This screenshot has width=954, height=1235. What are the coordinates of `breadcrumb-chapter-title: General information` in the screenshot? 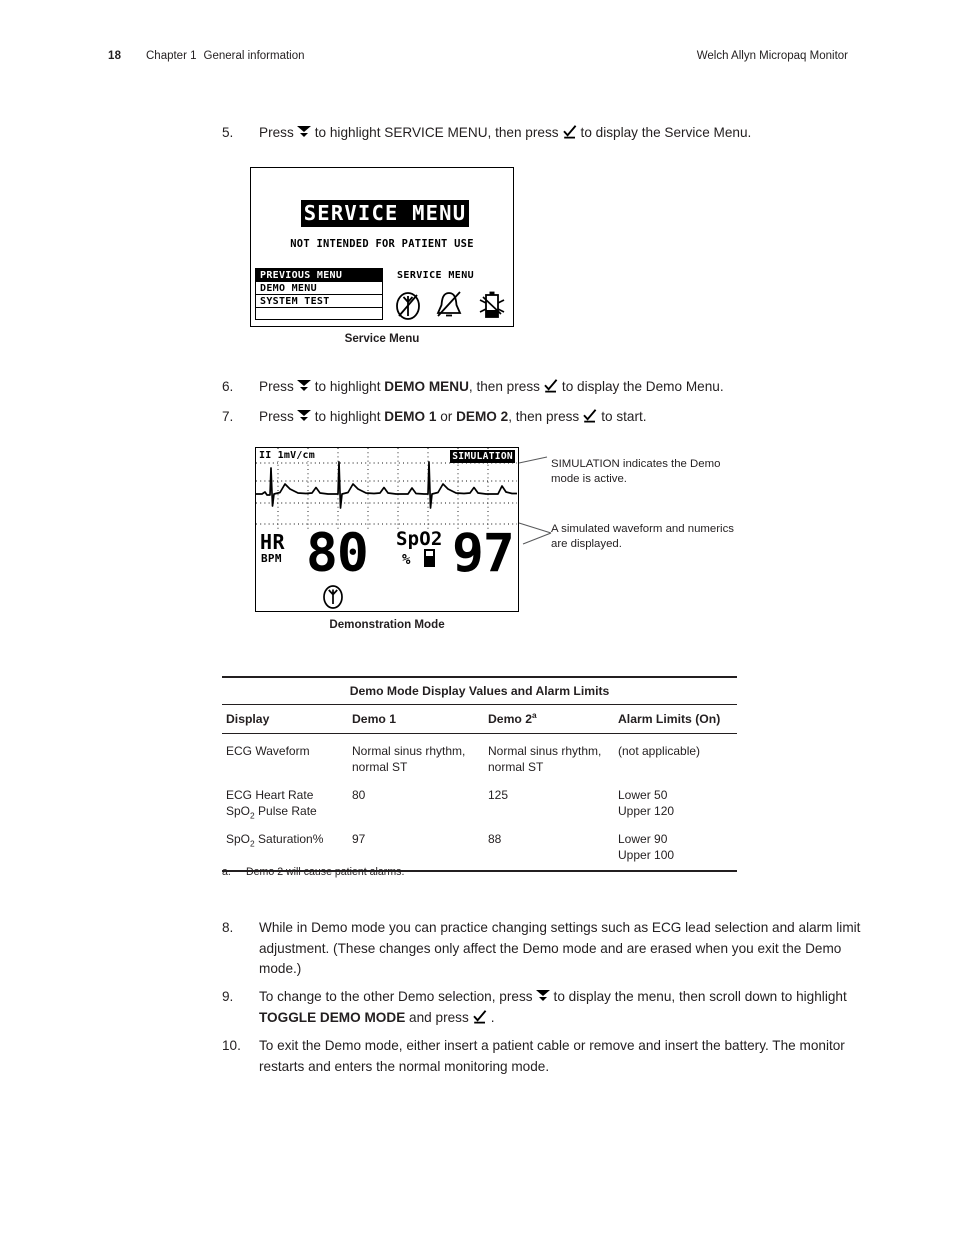 It's located at (254, 56).